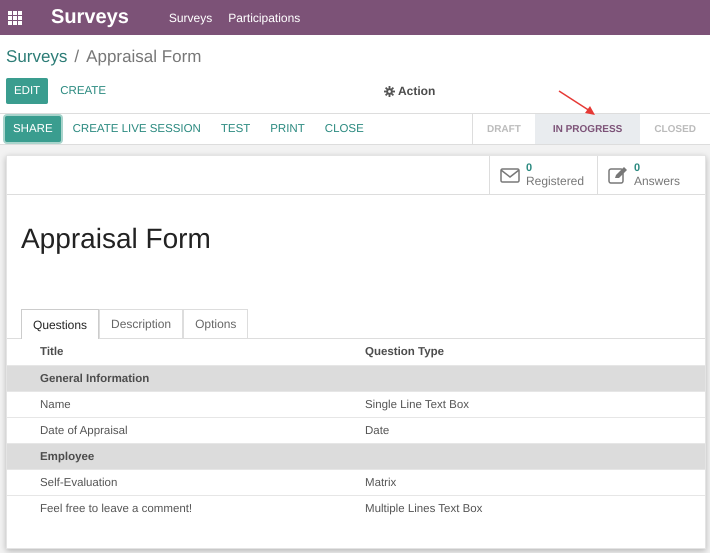  I want to click on column-header: Question Type, so click(534, 352).